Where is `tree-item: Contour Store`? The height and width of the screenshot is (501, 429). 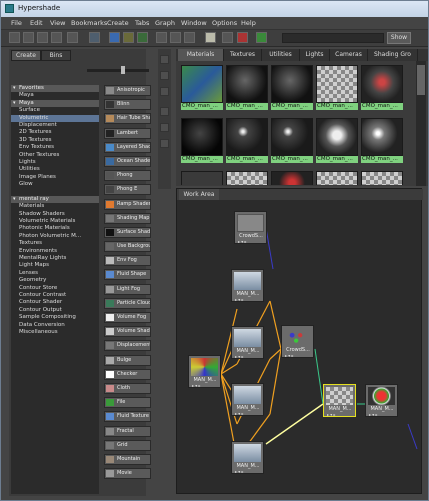
tree-item: Contour Store is located at coordinates (55, 288).